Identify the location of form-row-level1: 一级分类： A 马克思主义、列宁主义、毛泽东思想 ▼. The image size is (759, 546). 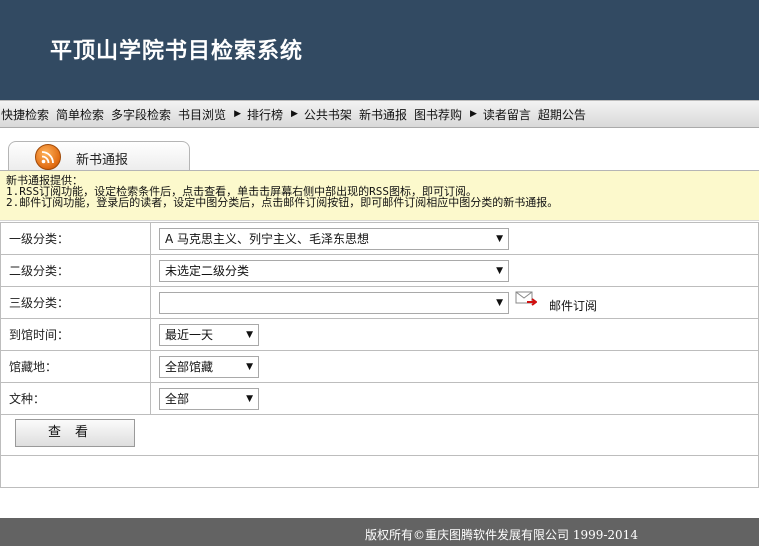
(379, 238).